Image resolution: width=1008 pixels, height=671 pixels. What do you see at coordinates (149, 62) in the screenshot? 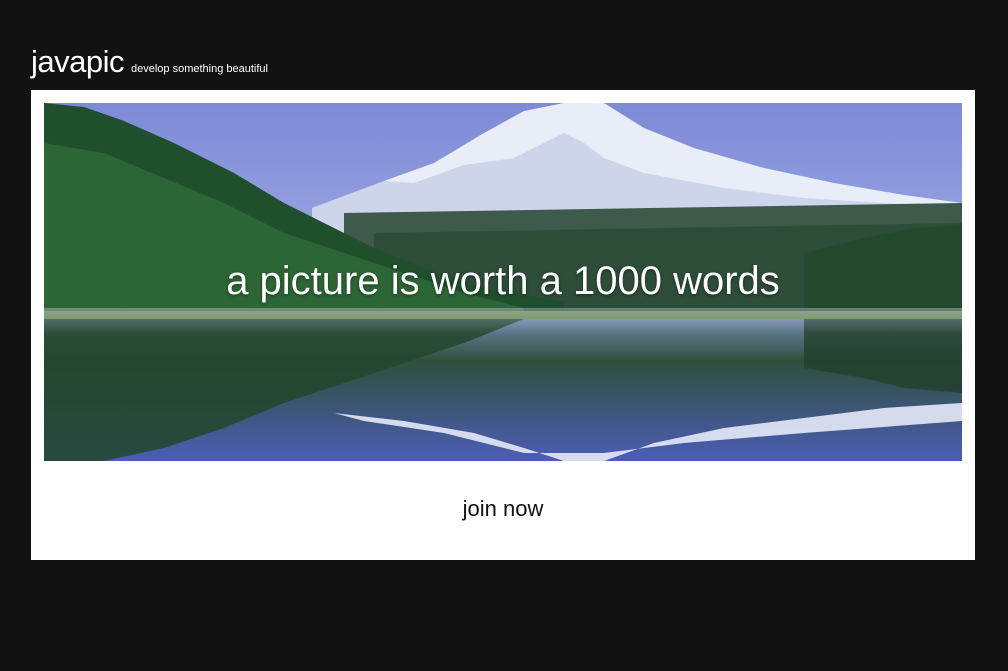
I see `site-header: javapic develop something beautiful` at bounding box center [149, 62].